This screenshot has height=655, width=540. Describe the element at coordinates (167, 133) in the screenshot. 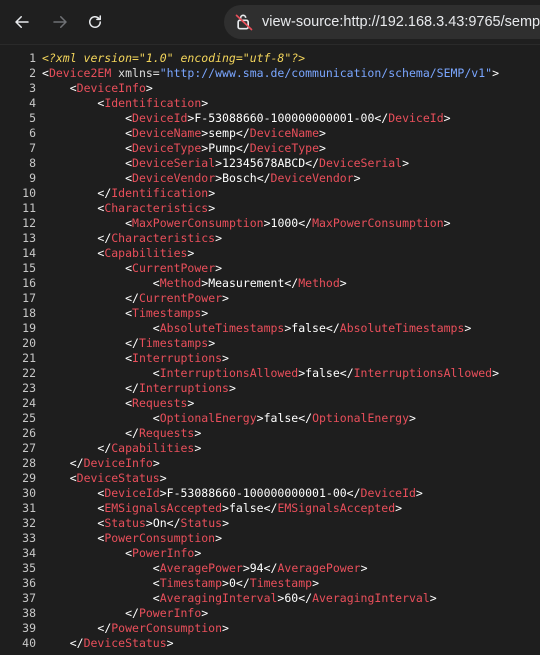

I see `tag-name: DeviceName` at that location.